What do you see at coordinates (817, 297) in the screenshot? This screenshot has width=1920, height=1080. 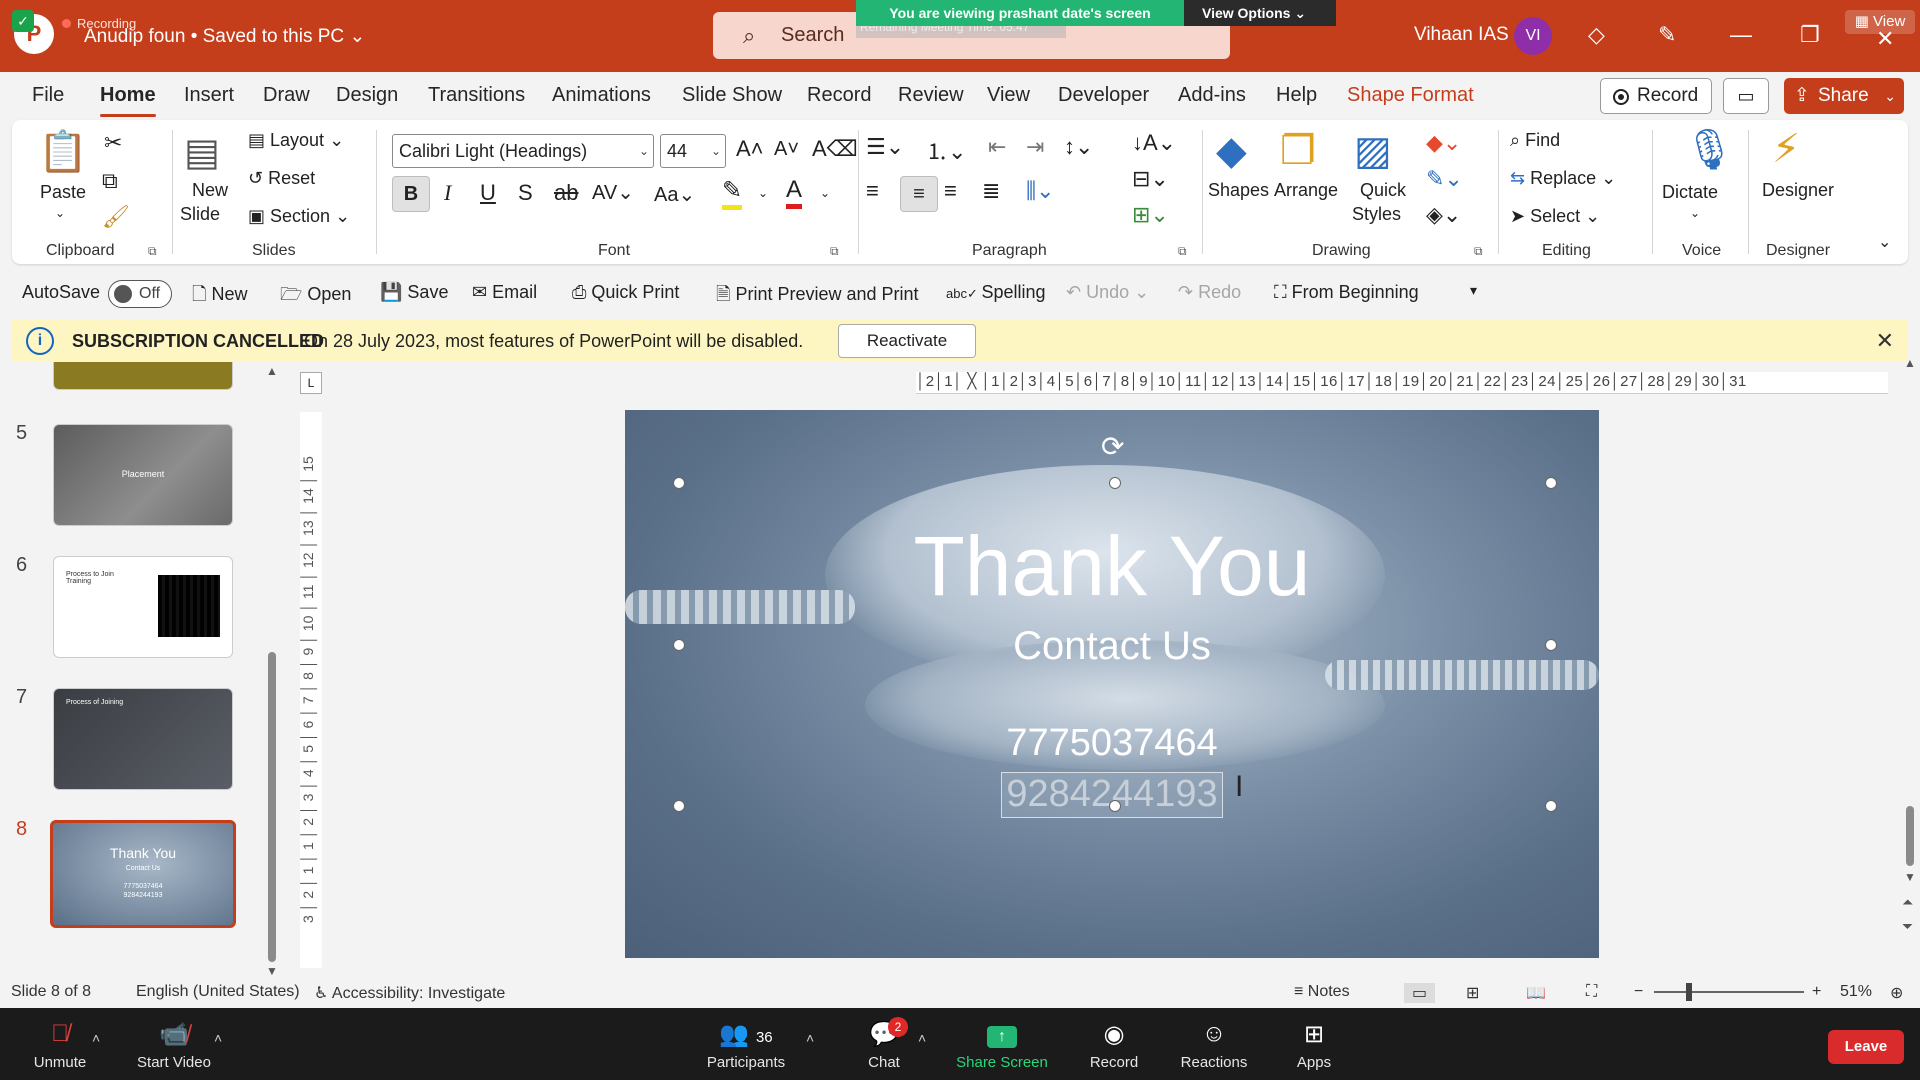 I see `print-preview-button: 🗎 Print Preview and Print` at bounding box center [817, 297].